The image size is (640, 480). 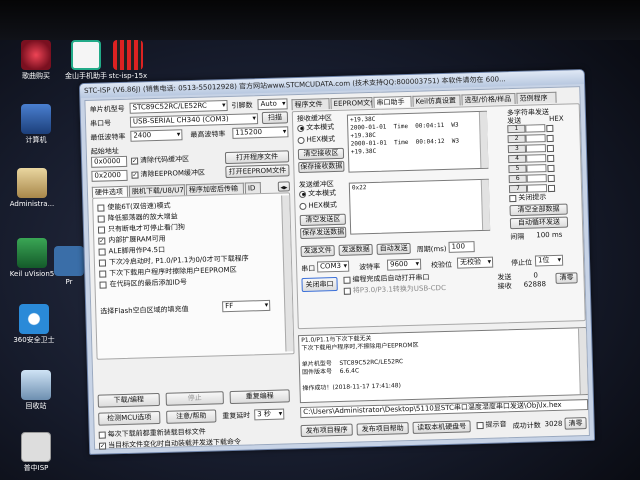 What do you see at coordinates (284, 186) in the screenshot?
I see `tab-scroll-button: ◂▸` at bounding box center [284, 186].